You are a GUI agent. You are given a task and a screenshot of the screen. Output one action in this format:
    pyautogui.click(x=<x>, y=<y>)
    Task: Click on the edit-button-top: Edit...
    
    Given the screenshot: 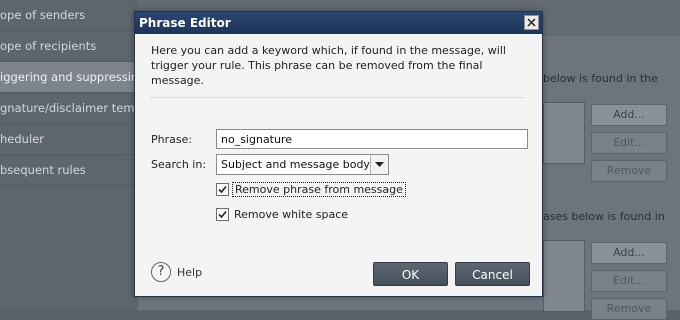 What is the action you would take?
    pyautogui.click(x=629, y=143)
    